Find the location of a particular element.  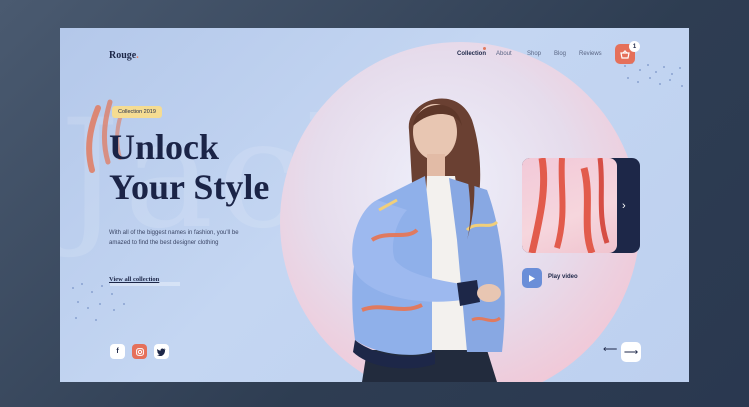

nav-blog: Blog is located at coordinates (560, 54).